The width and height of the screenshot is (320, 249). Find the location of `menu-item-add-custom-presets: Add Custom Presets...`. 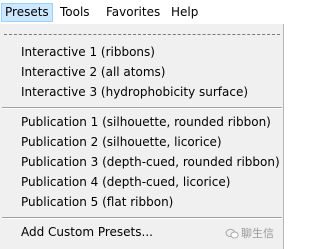

menu-item-add-custom-presets: Add Custom Presets... is located at coordinates (87, 232).